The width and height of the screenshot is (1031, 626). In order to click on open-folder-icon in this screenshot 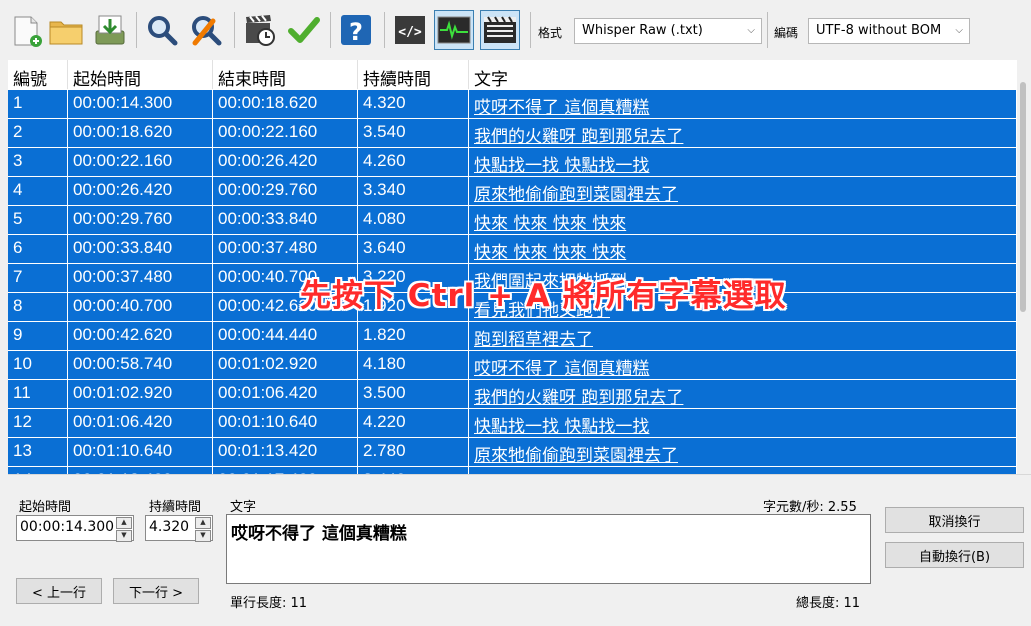, I will do `click(66, 30)`.